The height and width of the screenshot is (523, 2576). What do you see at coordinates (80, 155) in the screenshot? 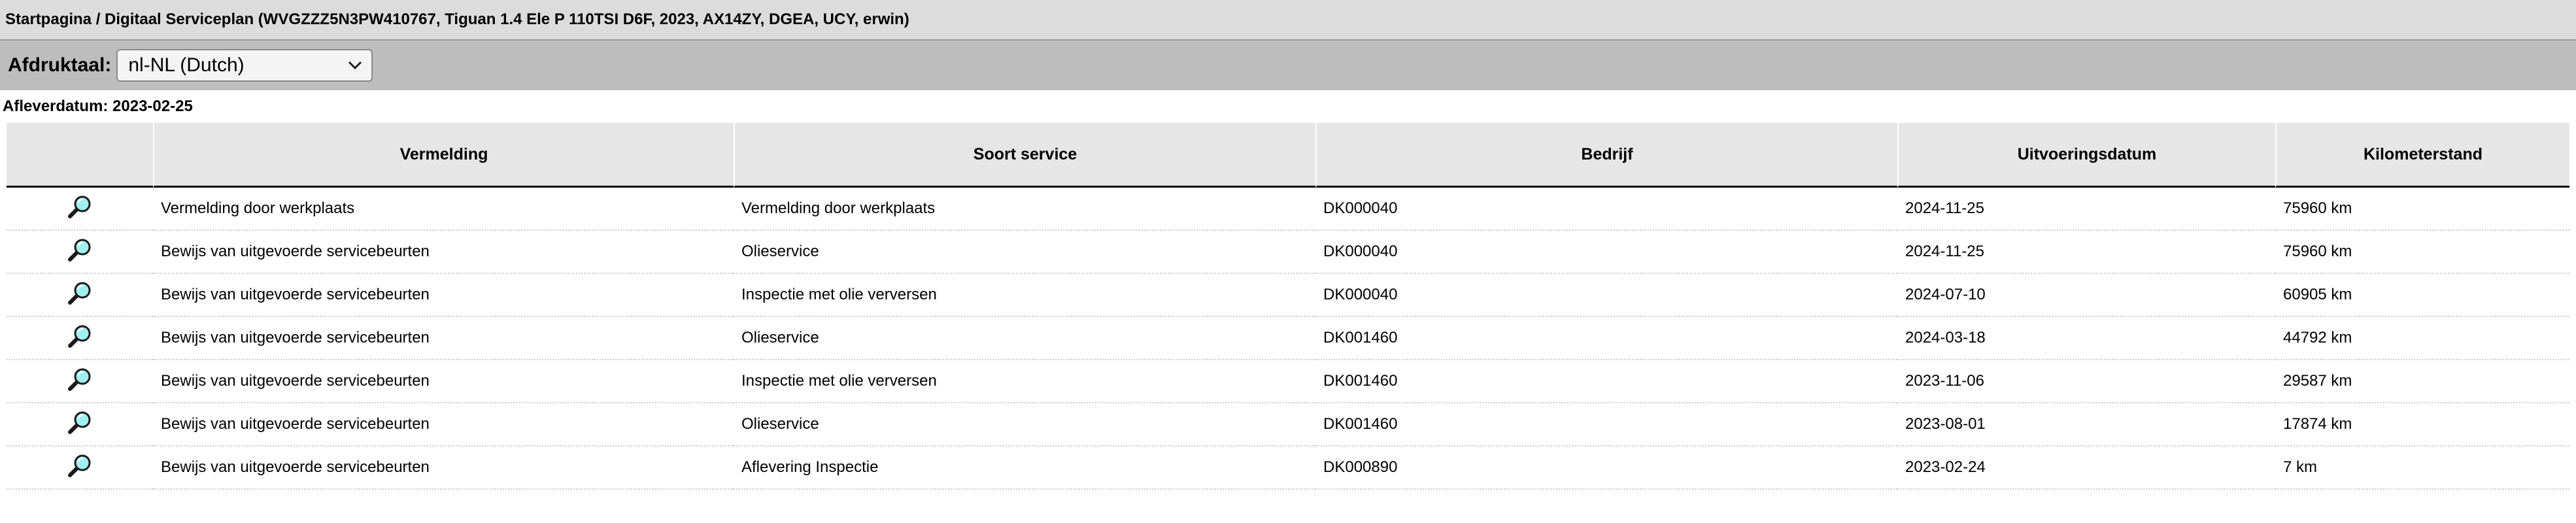
I see `column-header-action` at bounding box center [80, 155].